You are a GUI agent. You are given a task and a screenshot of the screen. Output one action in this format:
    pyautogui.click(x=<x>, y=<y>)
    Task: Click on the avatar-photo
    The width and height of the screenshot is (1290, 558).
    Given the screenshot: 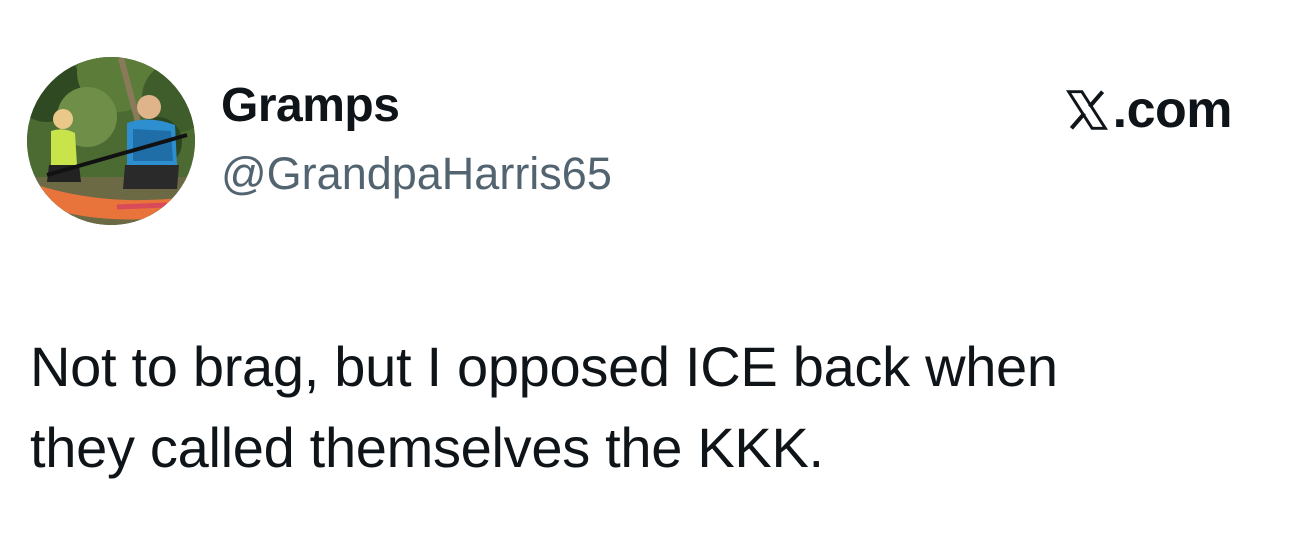 What is the action you would take?
    pyautogui.click(x=111, y=141)
    